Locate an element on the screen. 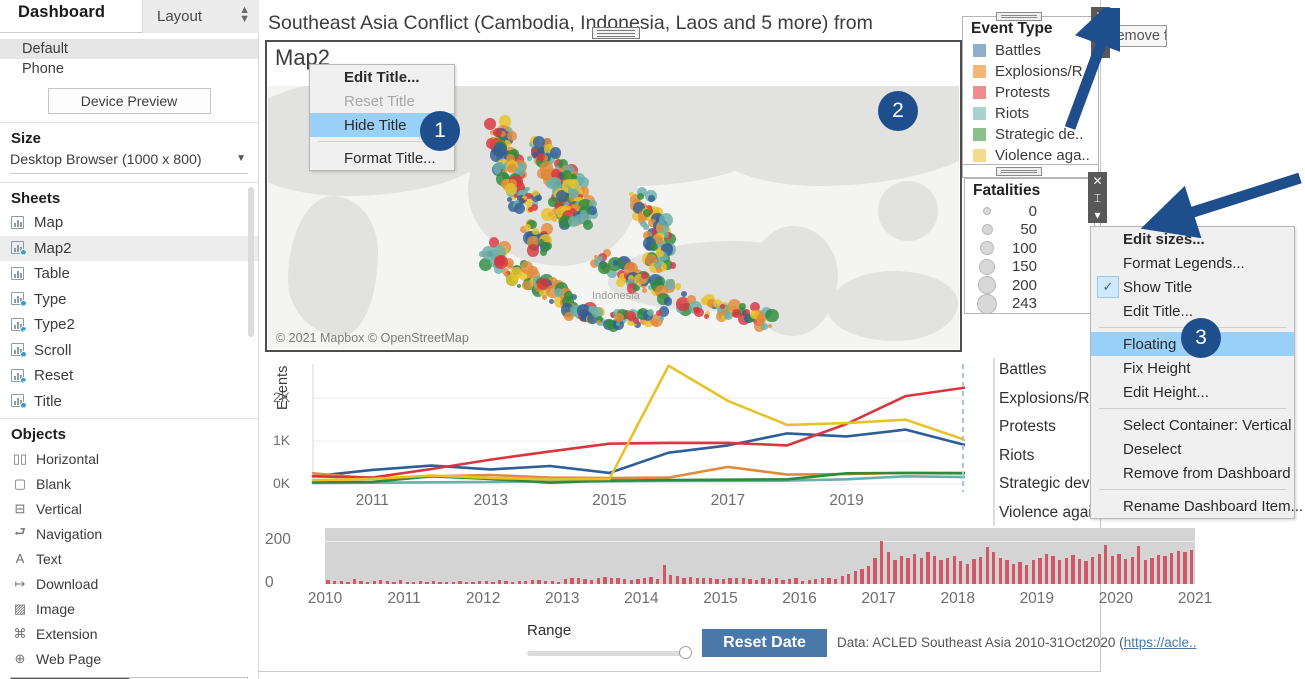 This screenshot has height=679, width=1305. sheet-item-reset: Reset is located at coordinates (129, 376).